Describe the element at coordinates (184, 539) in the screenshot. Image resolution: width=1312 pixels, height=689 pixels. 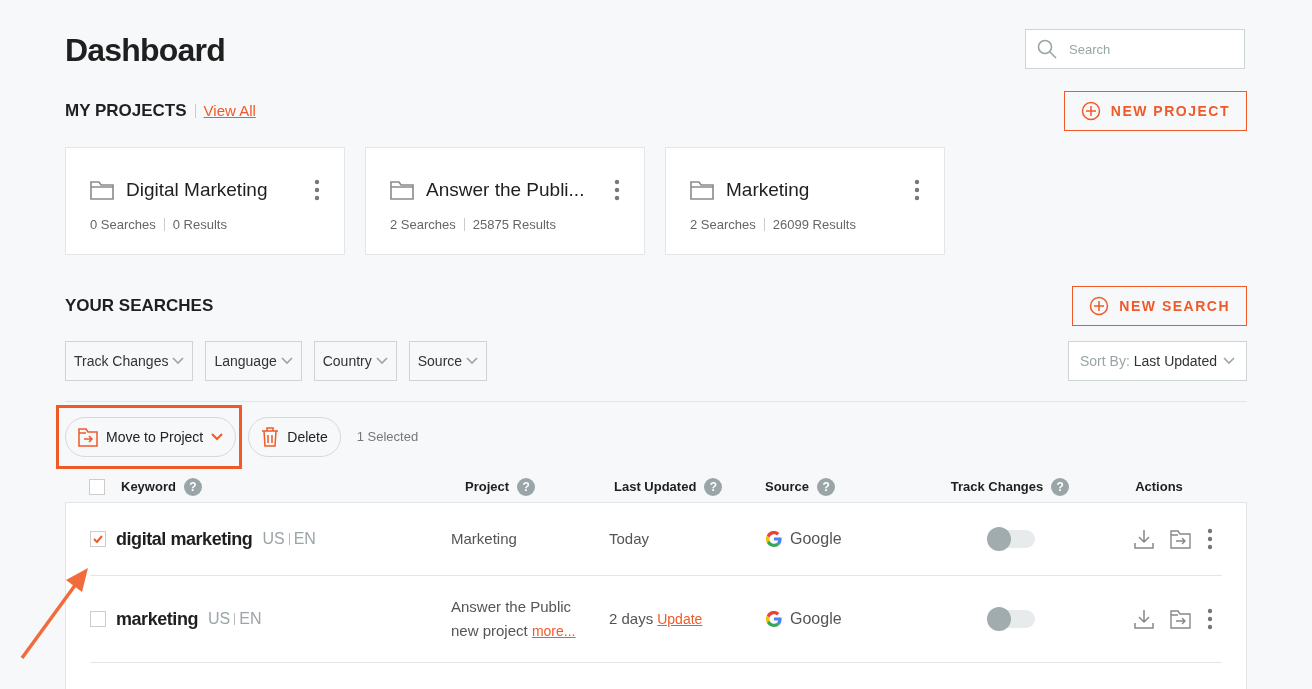
I see `keyword: digital marketing` at that location.